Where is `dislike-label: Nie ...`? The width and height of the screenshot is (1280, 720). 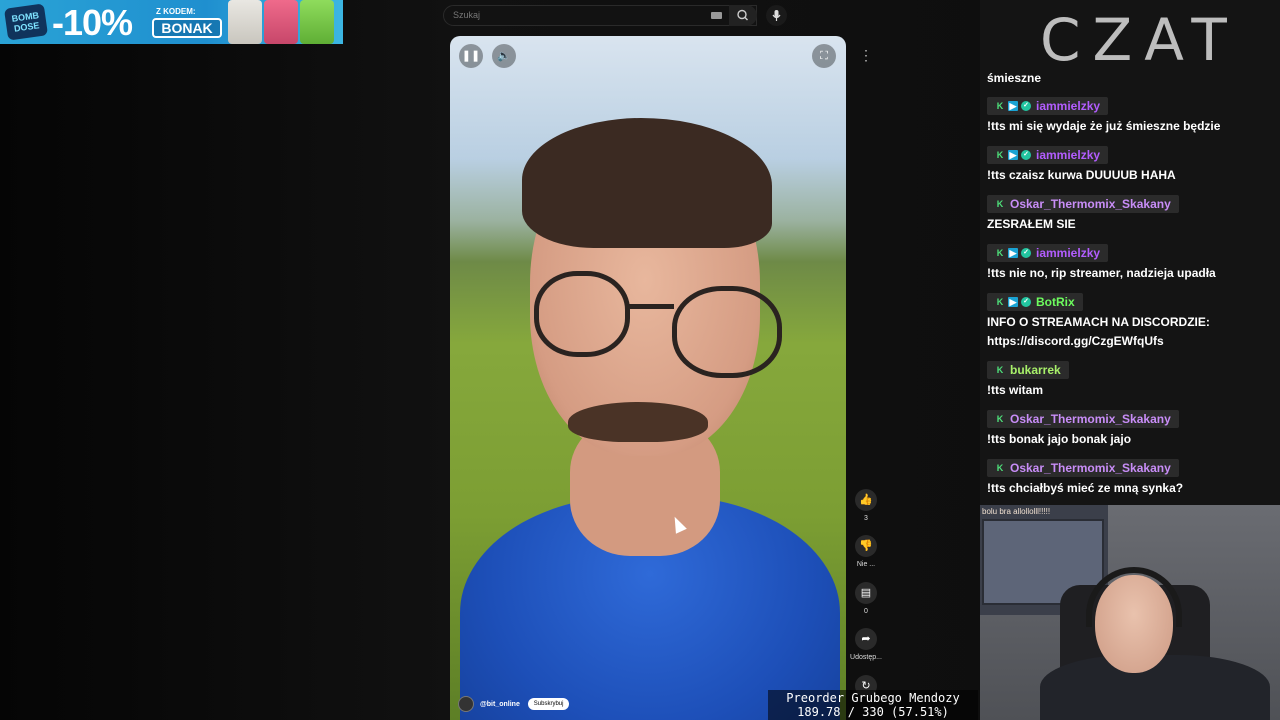
dislike-label: Nie ... is located at coordinates (866, 564).